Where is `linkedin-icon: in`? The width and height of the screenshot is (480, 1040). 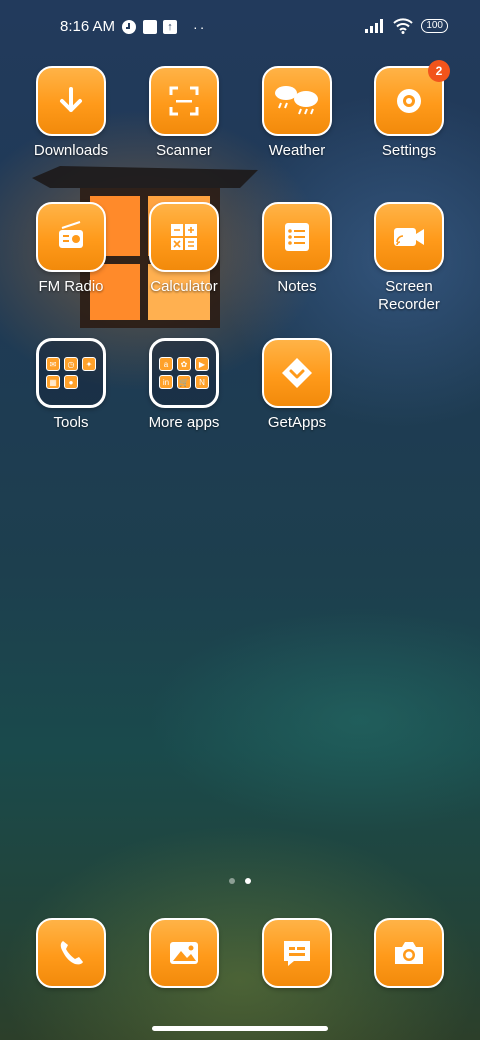 linkedin-icon: in is located at coordinates (166, 382).